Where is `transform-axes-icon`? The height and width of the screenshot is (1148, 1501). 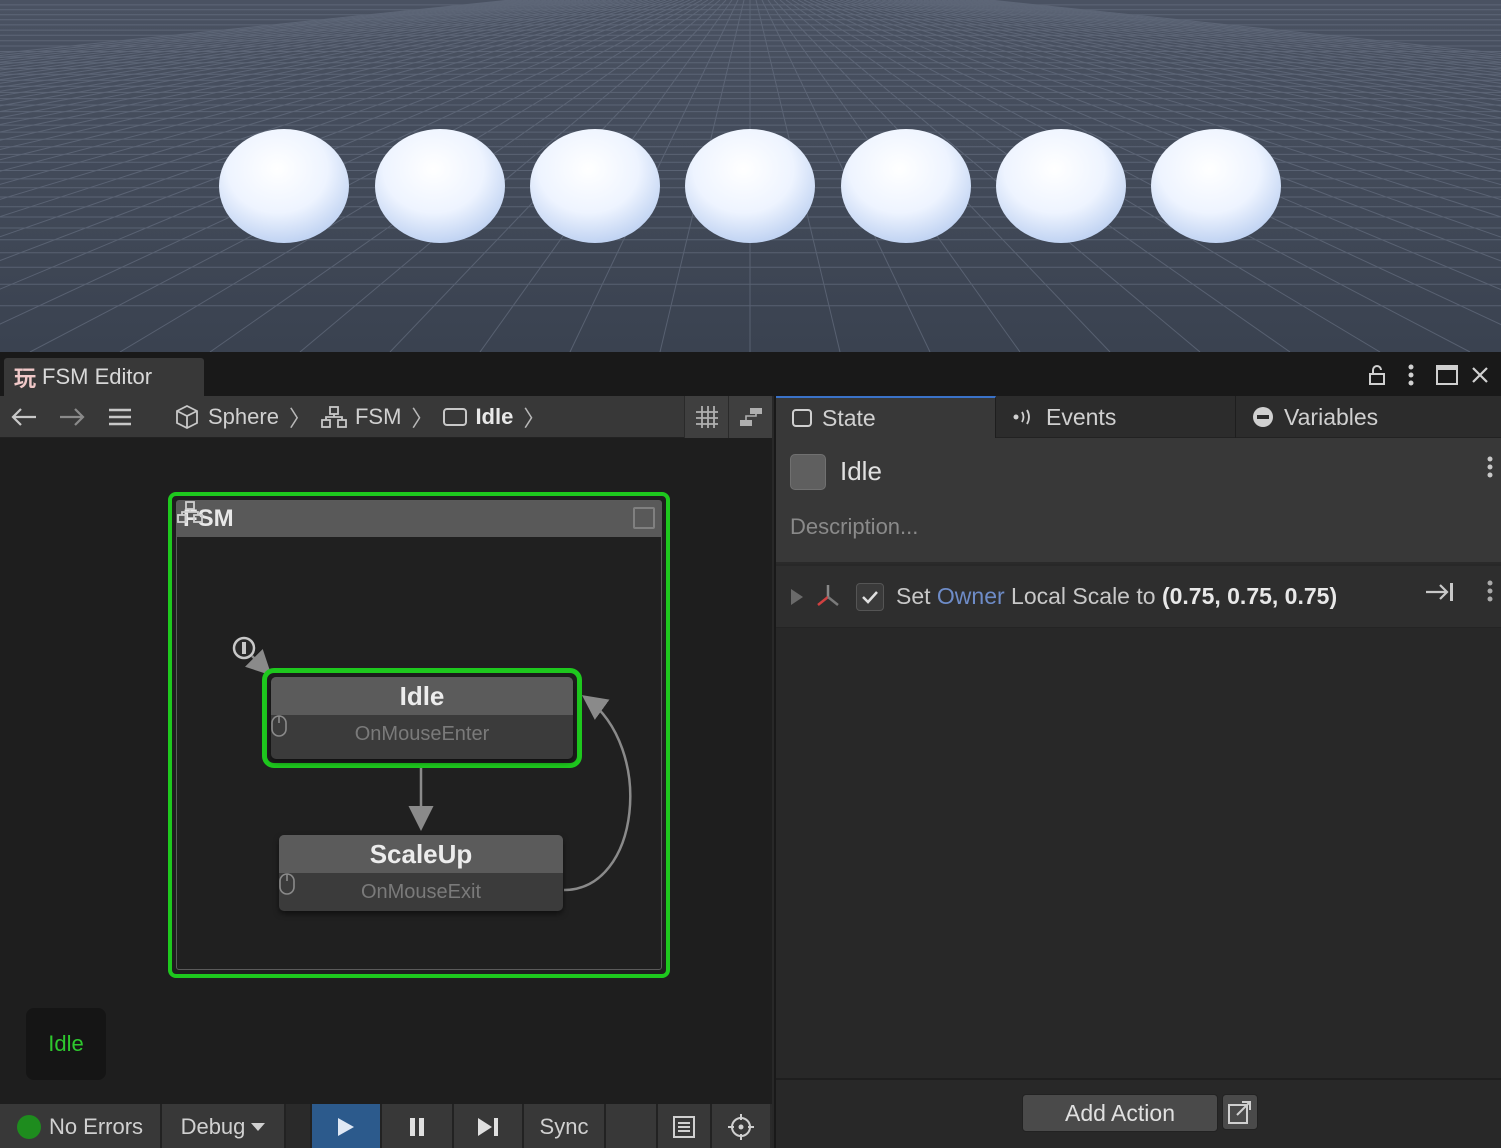 transform-axes-icon is located at coordinates (828, 595).